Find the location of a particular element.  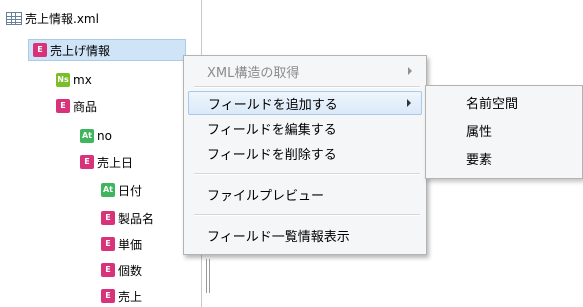

tree-node-sales-info: E 売上げ情報 is located at coordinates (71, 50).